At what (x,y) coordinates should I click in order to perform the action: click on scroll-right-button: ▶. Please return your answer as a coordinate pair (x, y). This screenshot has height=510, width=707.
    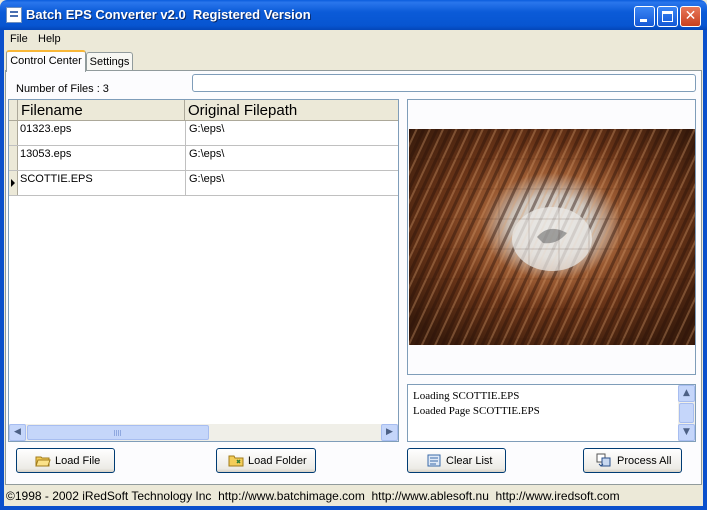
    Looking at the image, I should click on (389, 432).